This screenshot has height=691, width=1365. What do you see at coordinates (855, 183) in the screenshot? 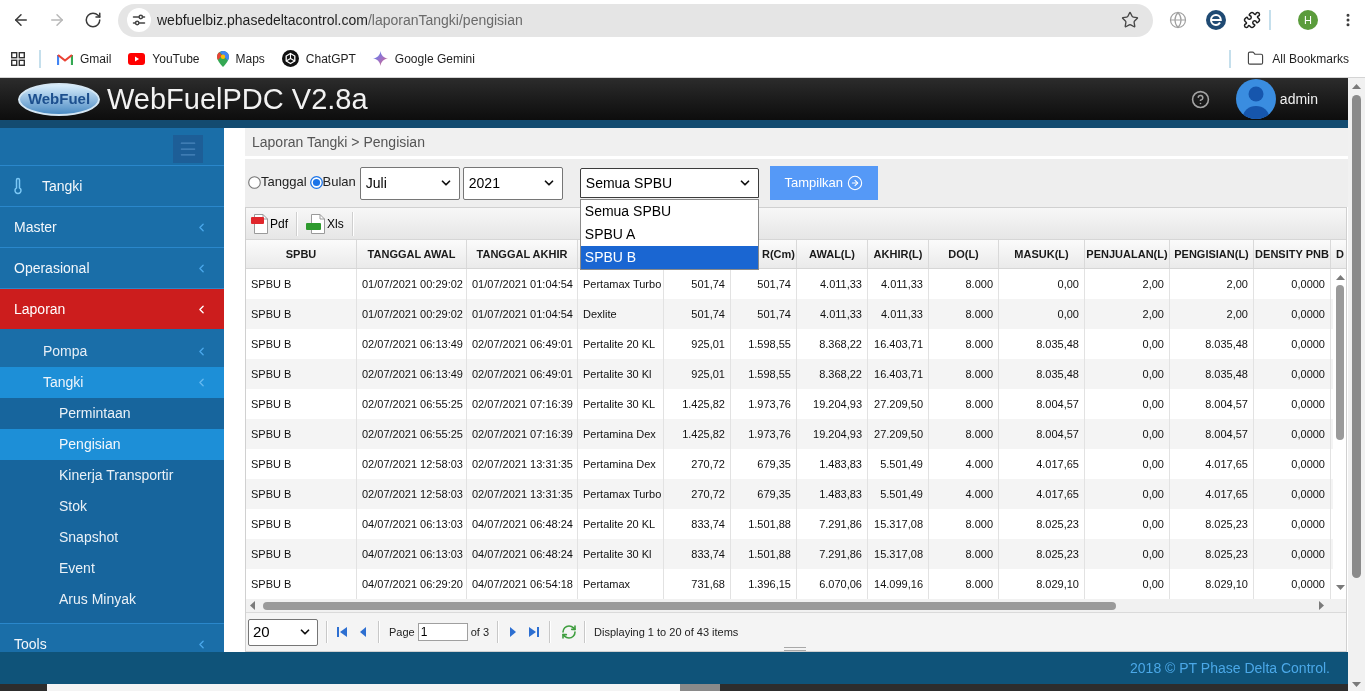
I see `arrow-circle-right-icon` at bounding box center [855, 183].